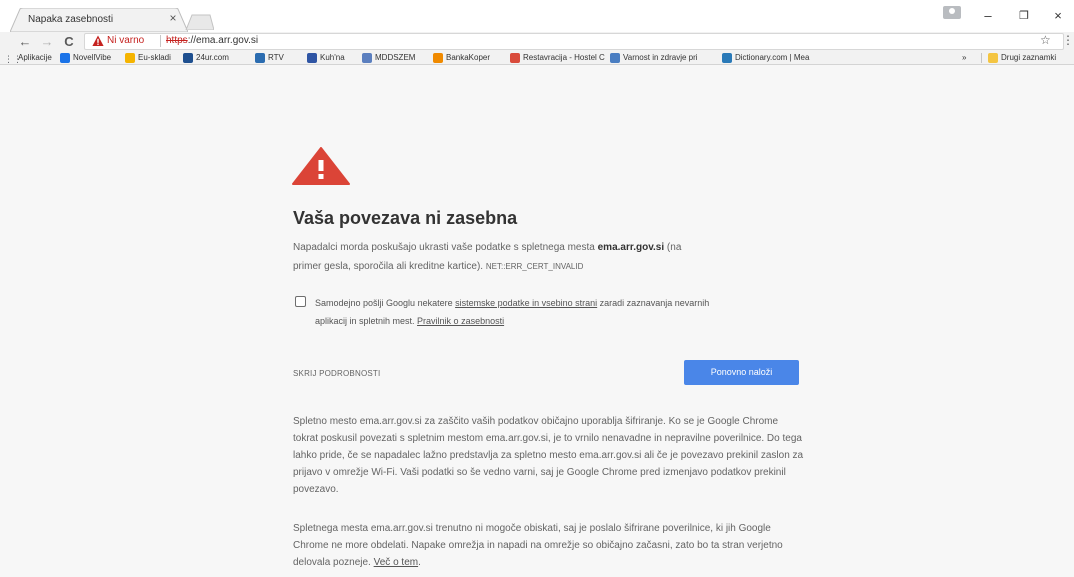 The width and height of the screenshot is (1074, 577). What do you see at coordinates (65, 58) in the screenshot?
I see `novellvibe-icon` at bounding box center [65, 58].